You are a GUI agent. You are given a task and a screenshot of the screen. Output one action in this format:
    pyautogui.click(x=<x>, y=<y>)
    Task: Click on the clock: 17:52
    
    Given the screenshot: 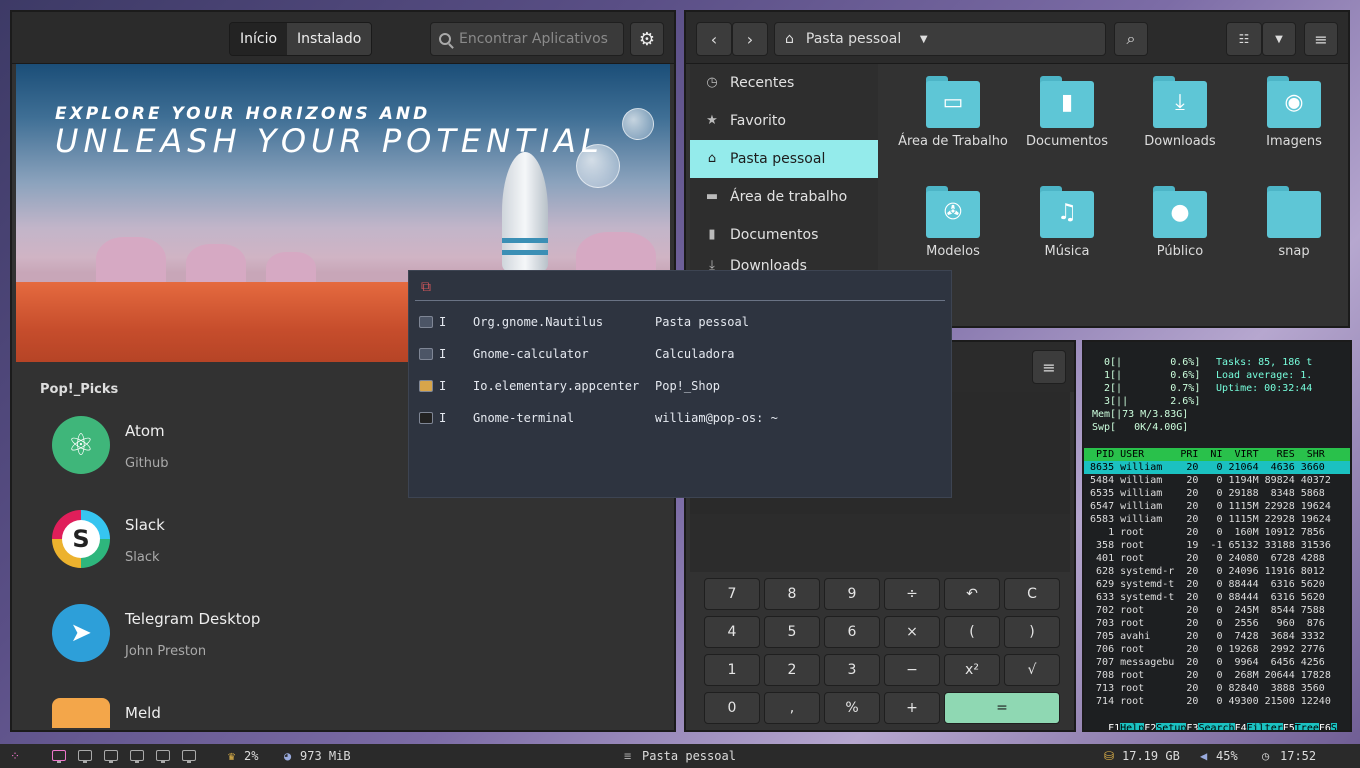 What is the action you would take?
    pyautogui.click(x=1298, y=756)
    